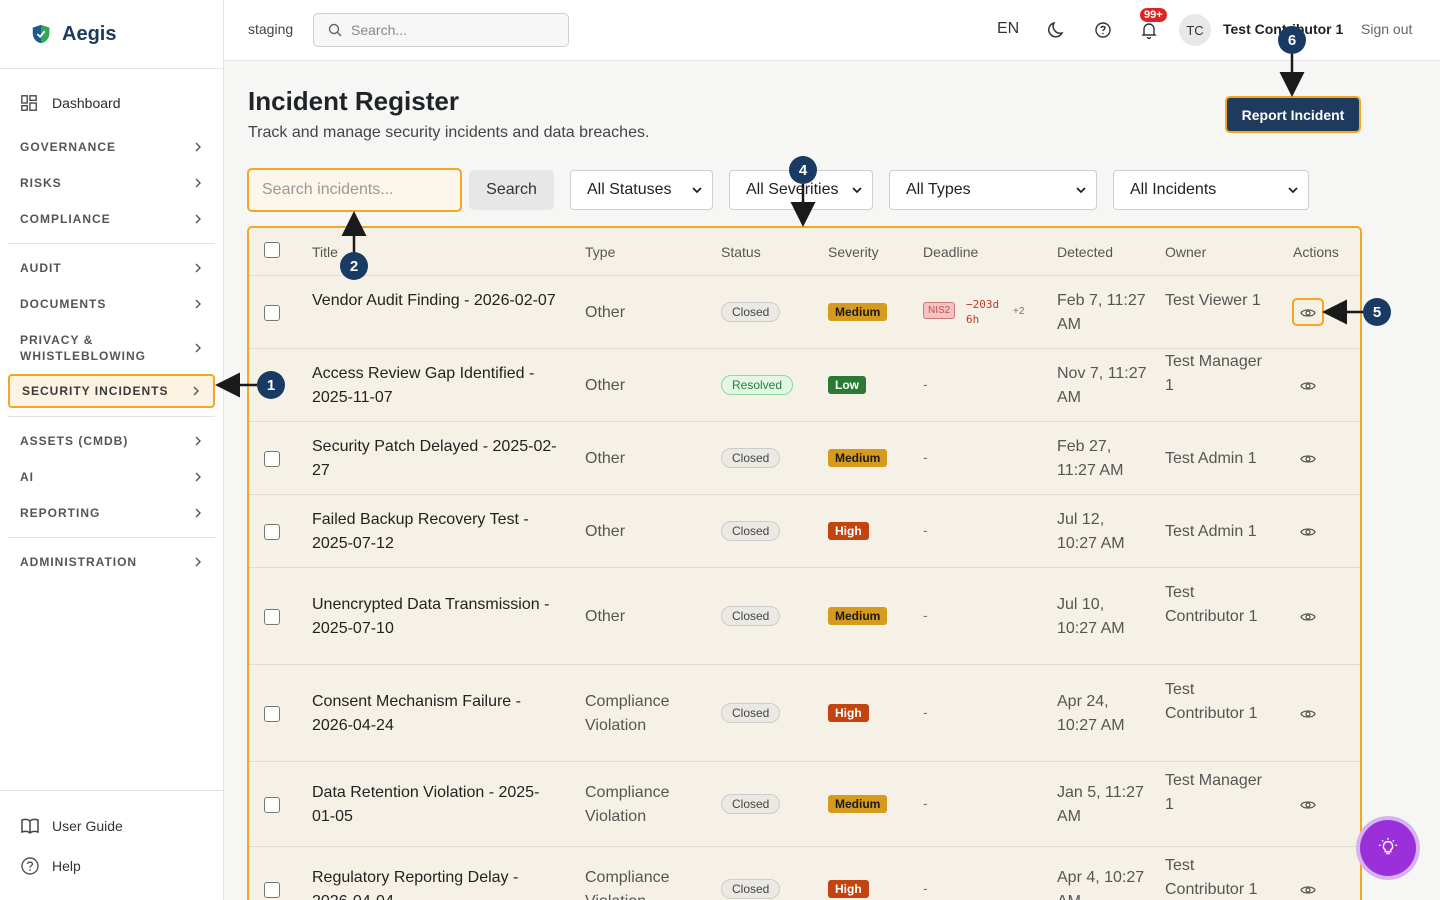  Describe the element at coordinates (111, 103) in the screenshot. I see `sidebar-item-dashboard: Dashboard` at that location.